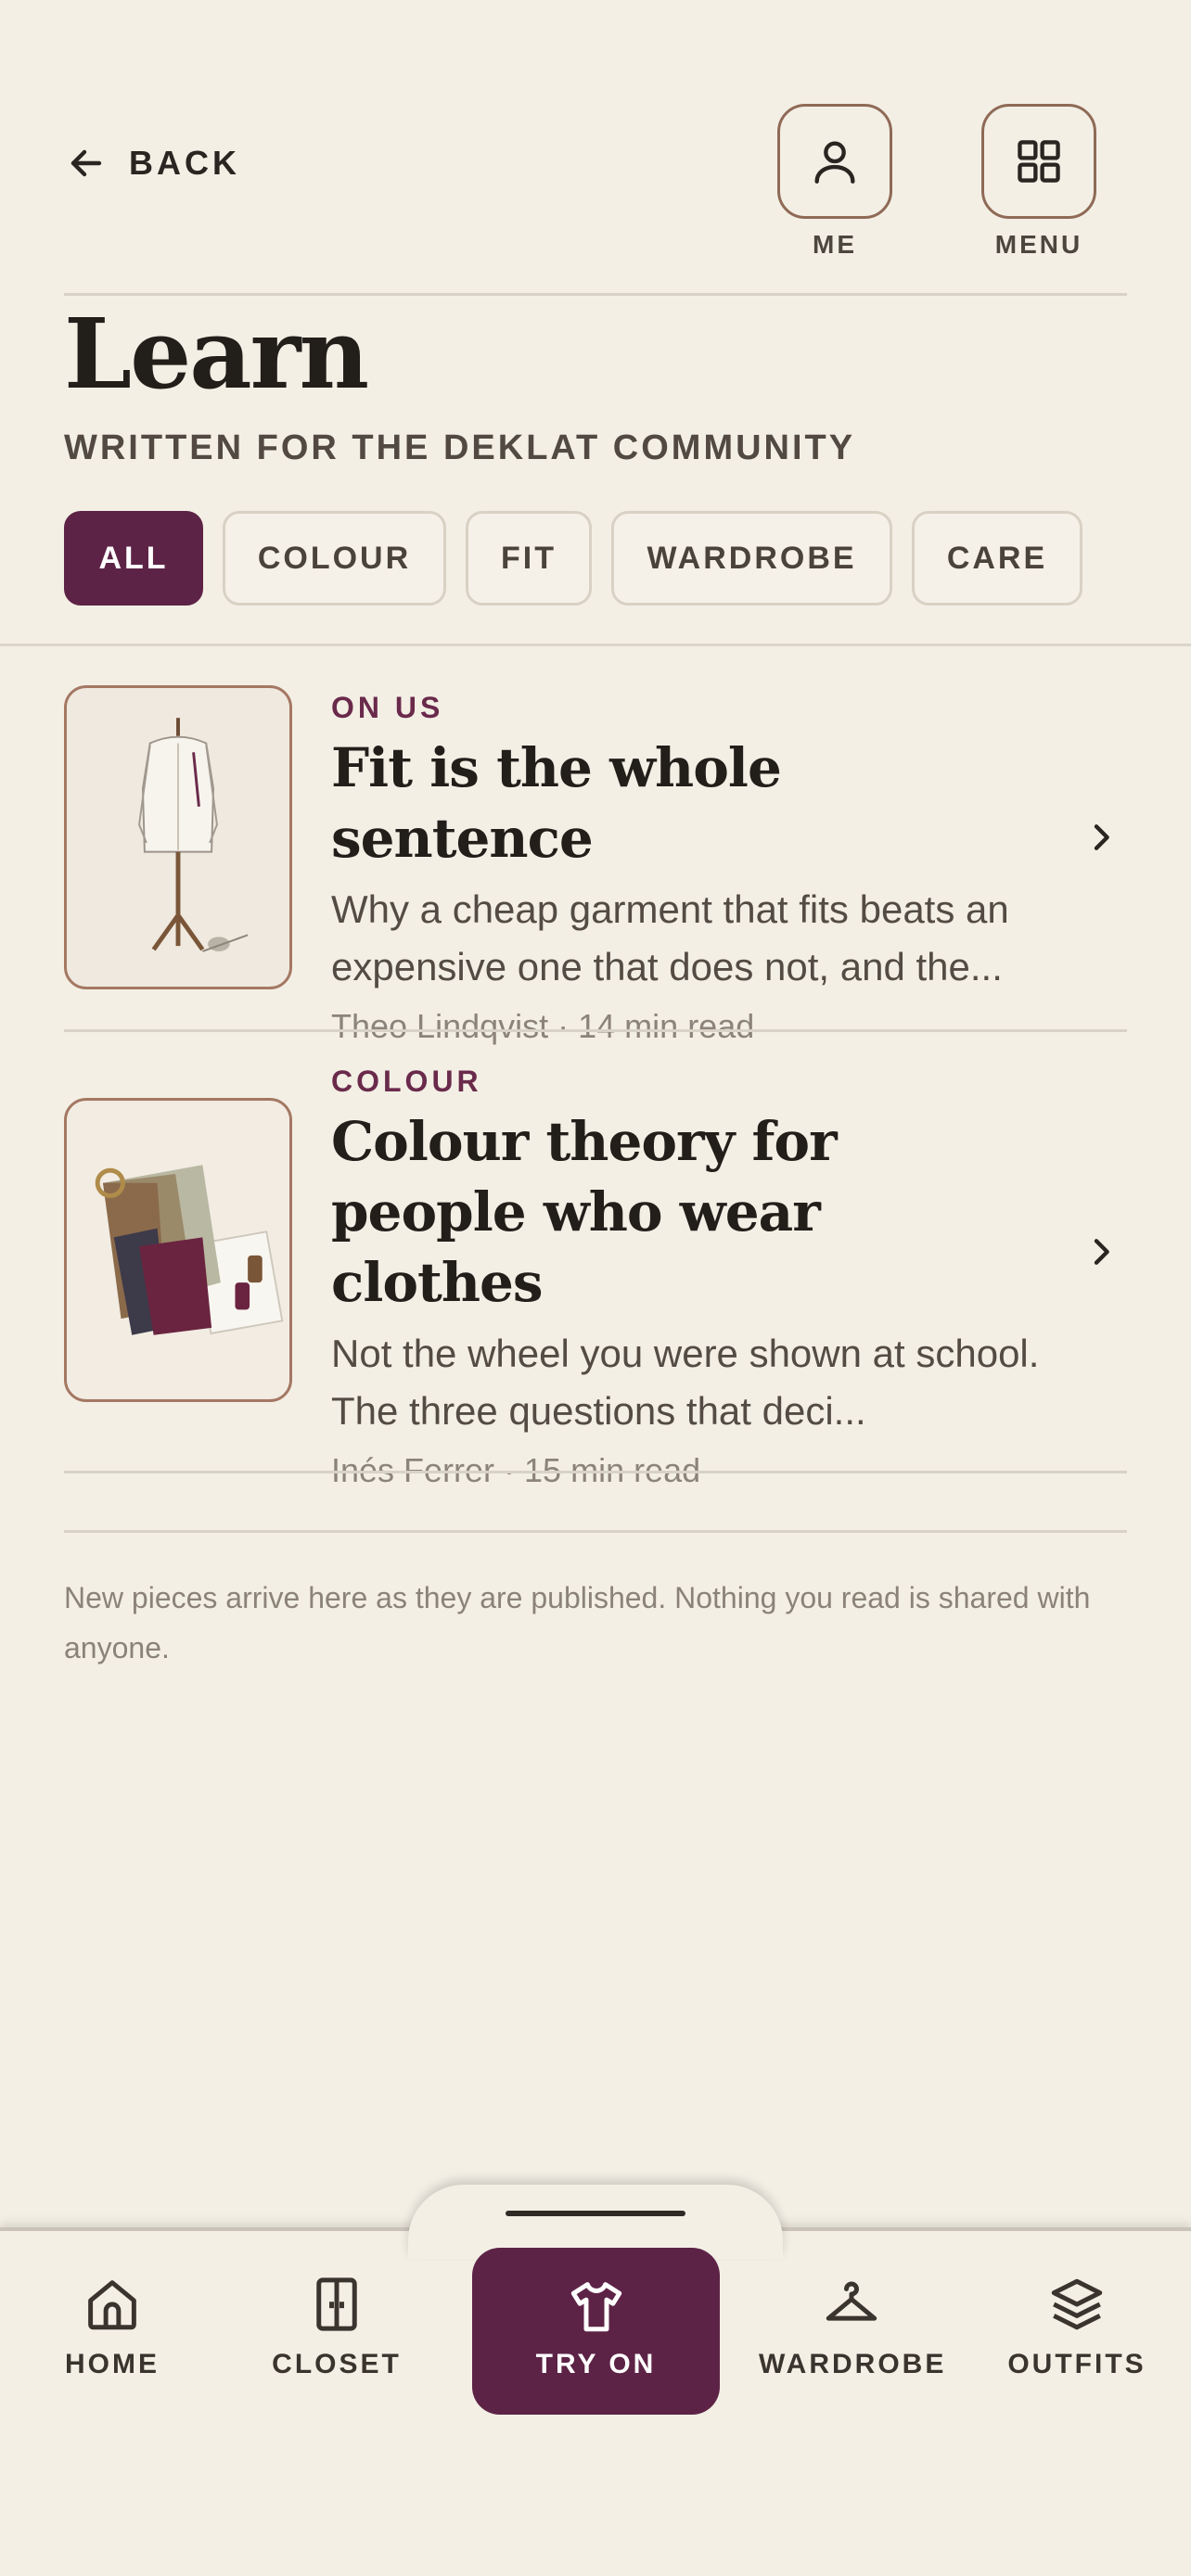 The image size is (1191, 2576). Describe the element at coordinates (596, 2364) in the screenshot. I see `nav-try-on-label: TRY ON` at that location.